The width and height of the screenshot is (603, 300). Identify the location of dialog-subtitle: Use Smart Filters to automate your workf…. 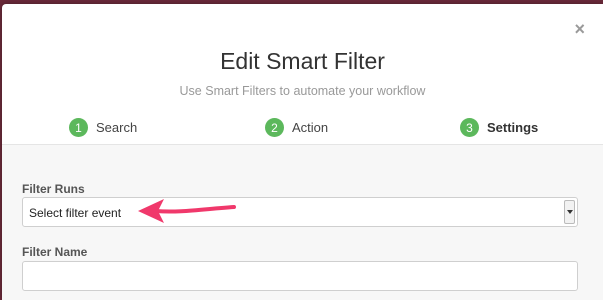
(302, 91).